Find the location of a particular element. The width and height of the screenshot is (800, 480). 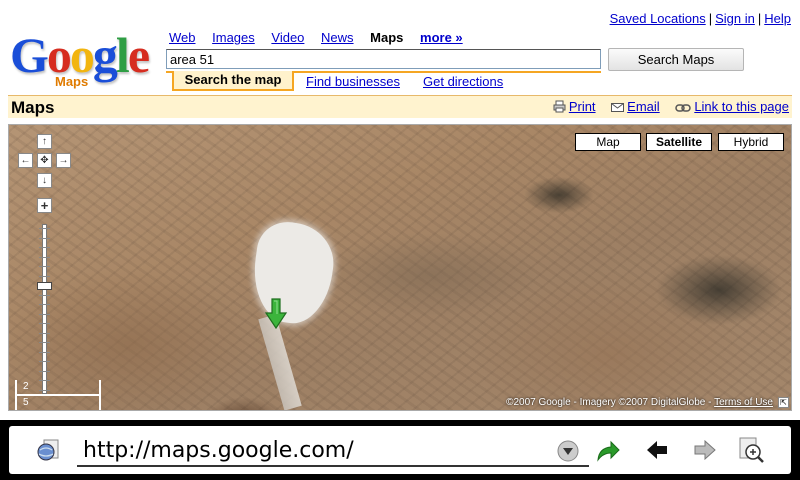

zoom-slider is located at coordinates (44, 309).